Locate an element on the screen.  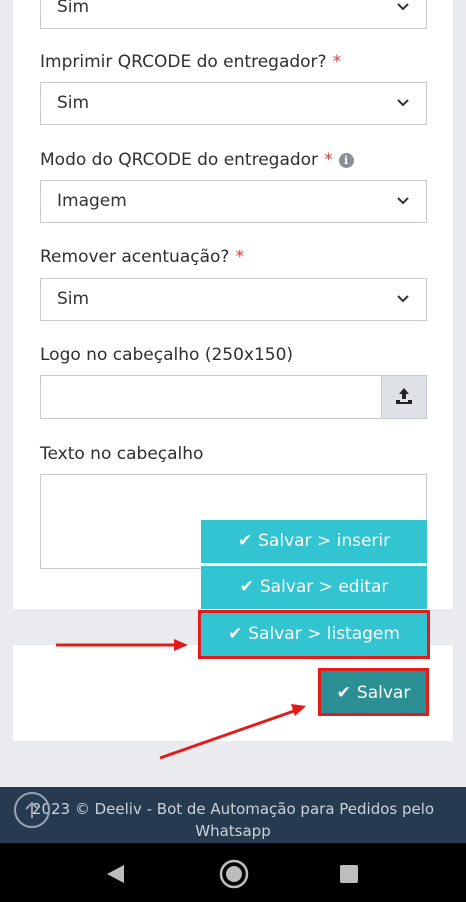
footer-text-line2: Whatsapp is located at coordinates (233, 831).